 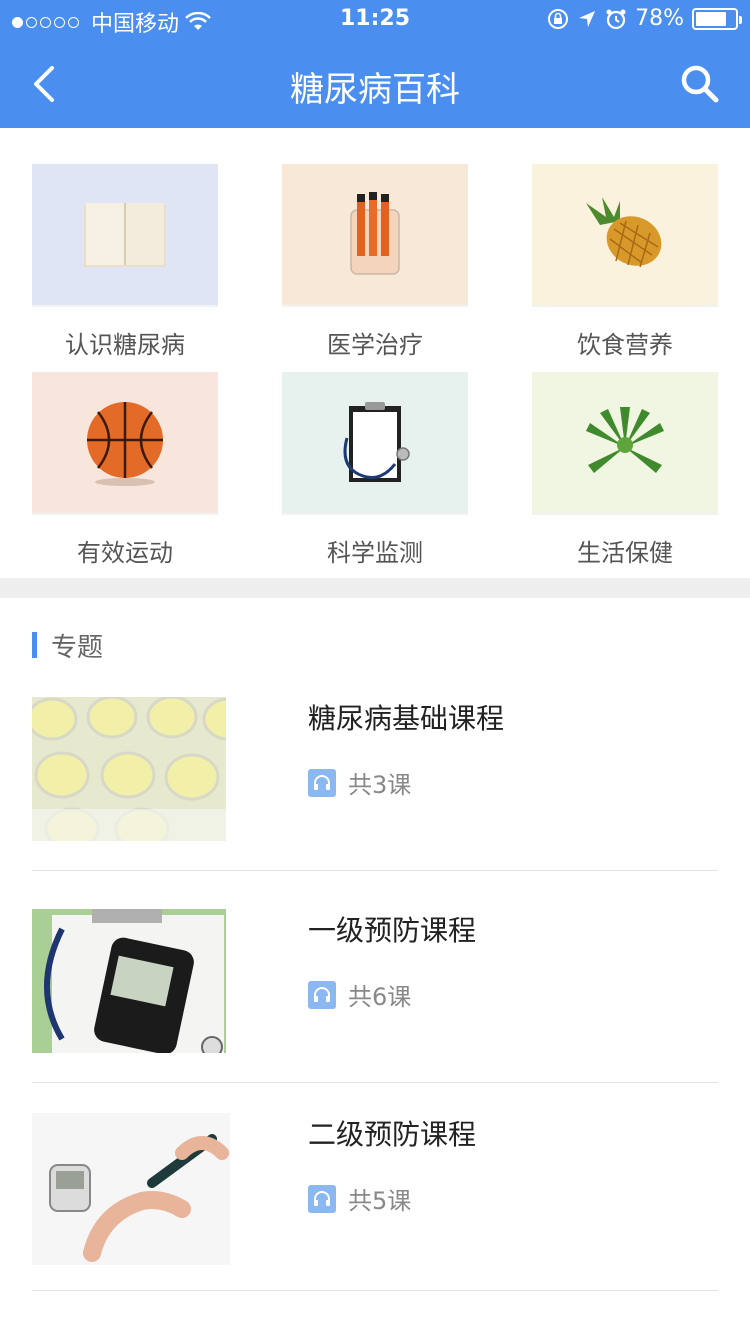 I want to click on page-title: 糖尿病百科, so click(x=375, y=90).